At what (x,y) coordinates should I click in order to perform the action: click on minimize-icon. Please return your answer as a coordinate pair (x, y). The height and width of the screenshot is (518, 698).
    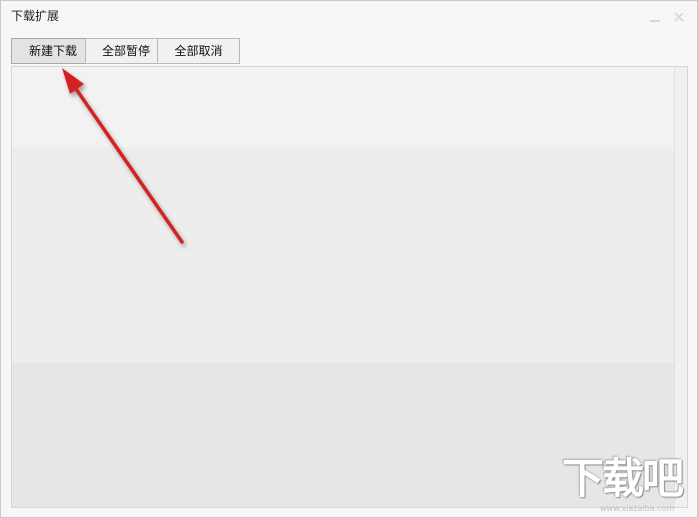
    Looking at the image, I should click on (655, 17).